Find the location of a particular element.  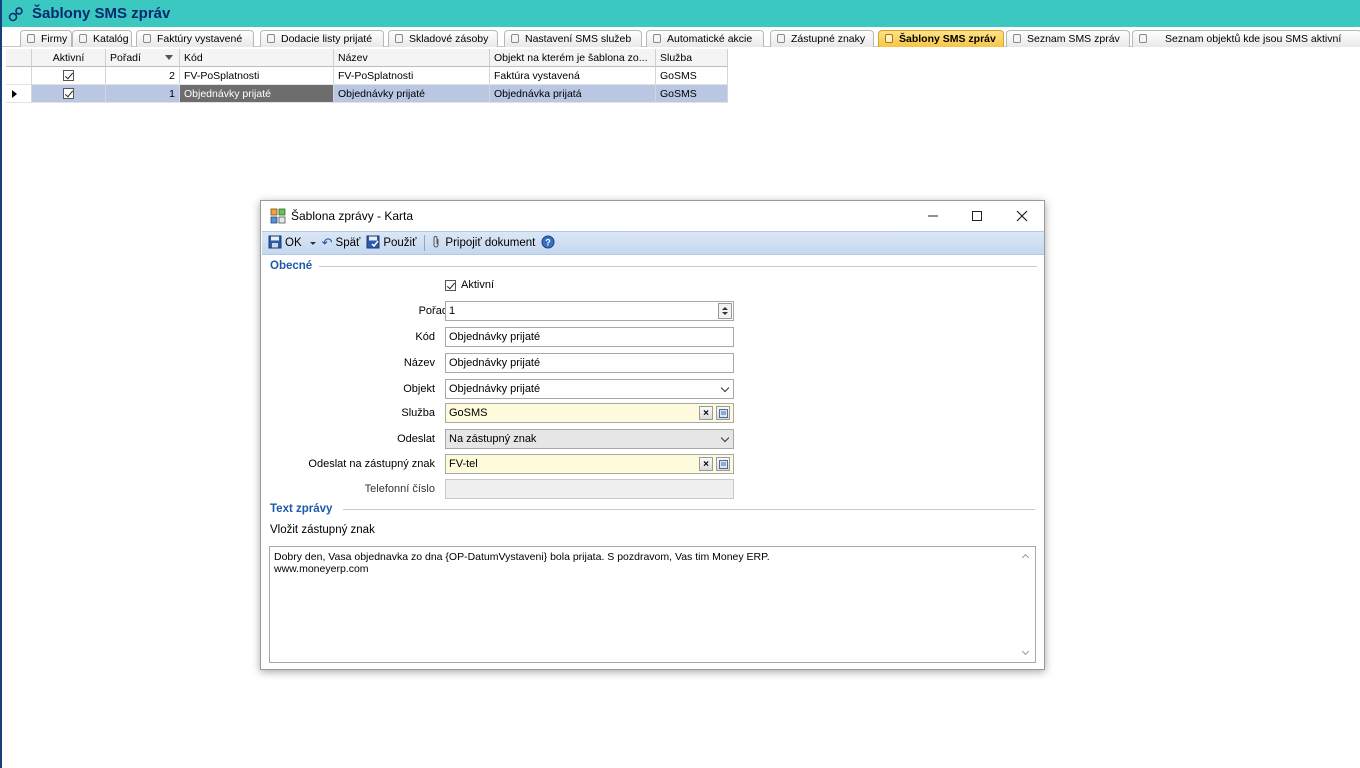

column-header-kod: Kód is located at coordinates (257, 58).